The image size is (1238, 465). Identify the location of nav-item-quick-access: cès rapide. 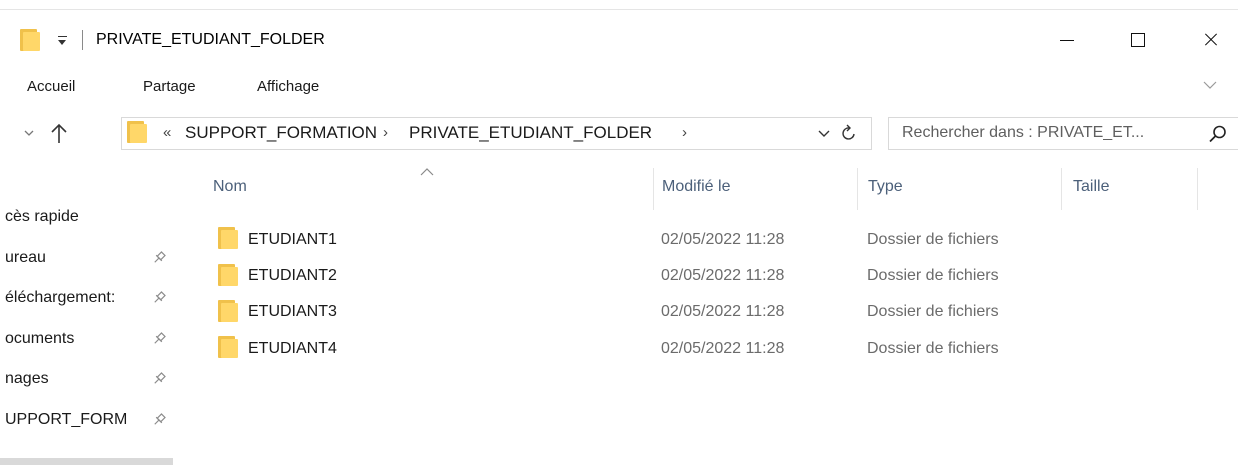
(42, 217).